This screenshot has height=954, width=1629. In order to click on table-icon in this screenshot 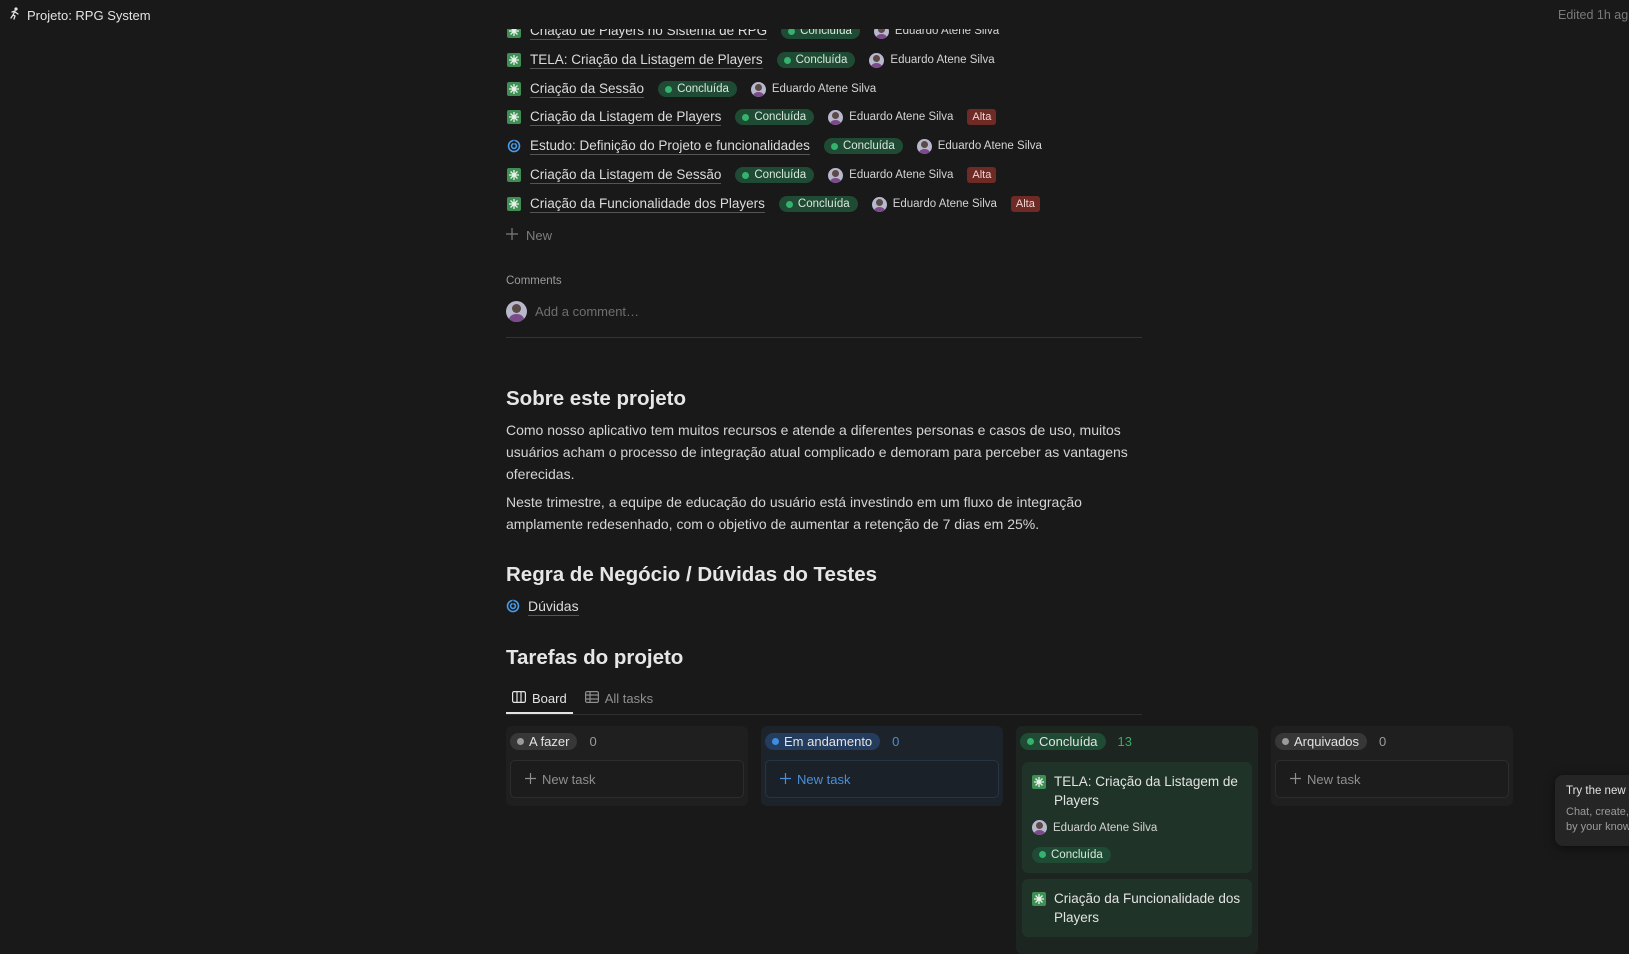, I will do `click(591, 698)`.